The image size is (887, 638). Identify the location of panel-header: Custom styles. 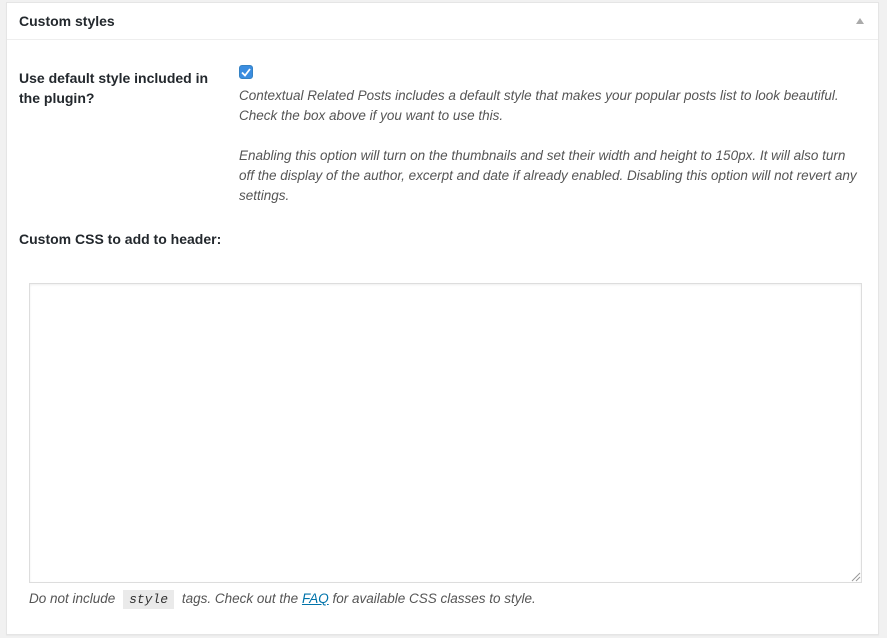
(442, 21).